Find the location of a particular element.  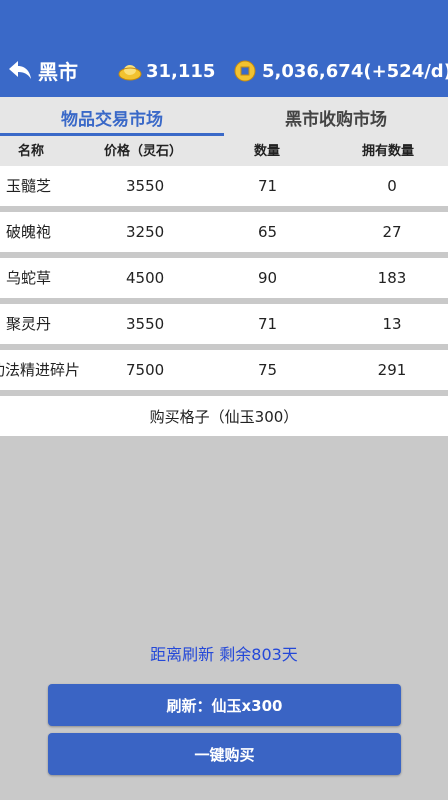

buy-all-button-label: 一键购买 is located at coordinates (224, 754).